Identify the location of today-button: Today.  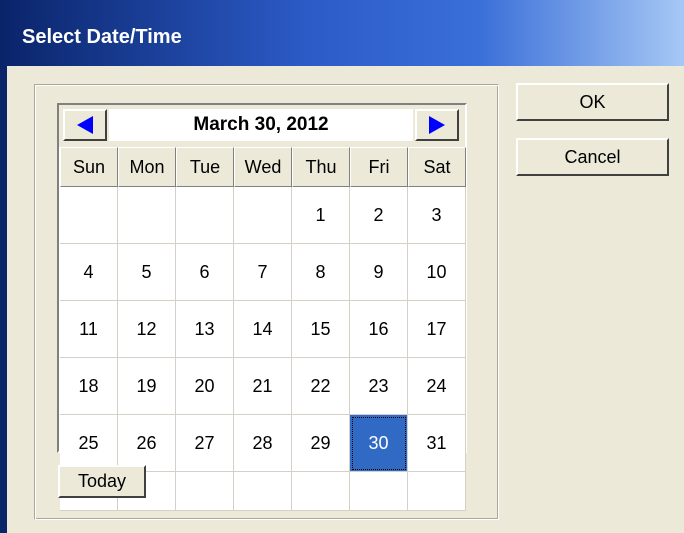
(102, 481).